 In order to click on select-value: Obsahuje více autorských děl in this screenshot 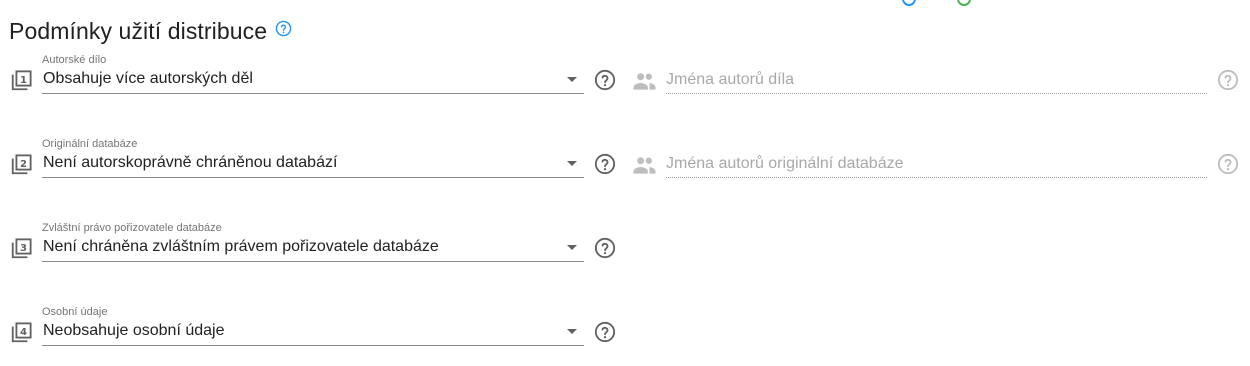, I will do `click(148, 78)`.